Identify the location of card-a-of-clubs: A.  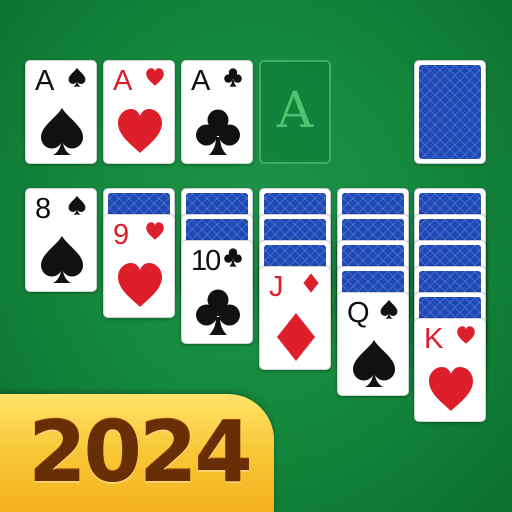
(217, 112).